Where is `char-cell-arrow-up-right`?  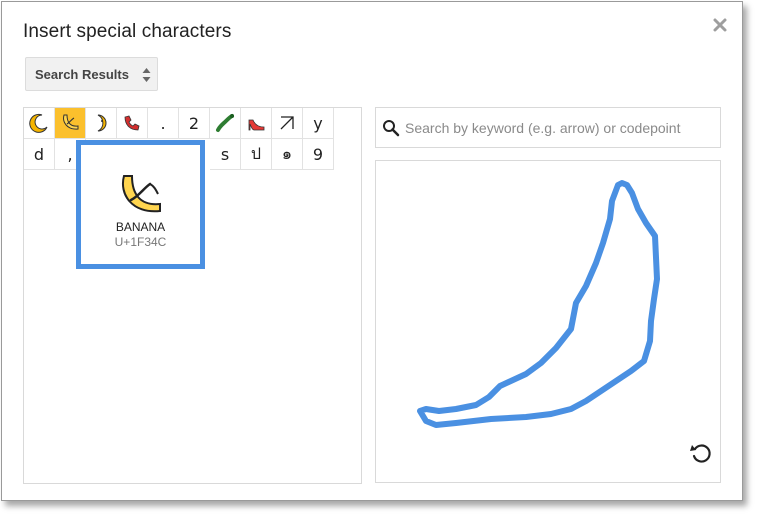
char-cell-arrow-up-right is located at coordinates (287, 123).